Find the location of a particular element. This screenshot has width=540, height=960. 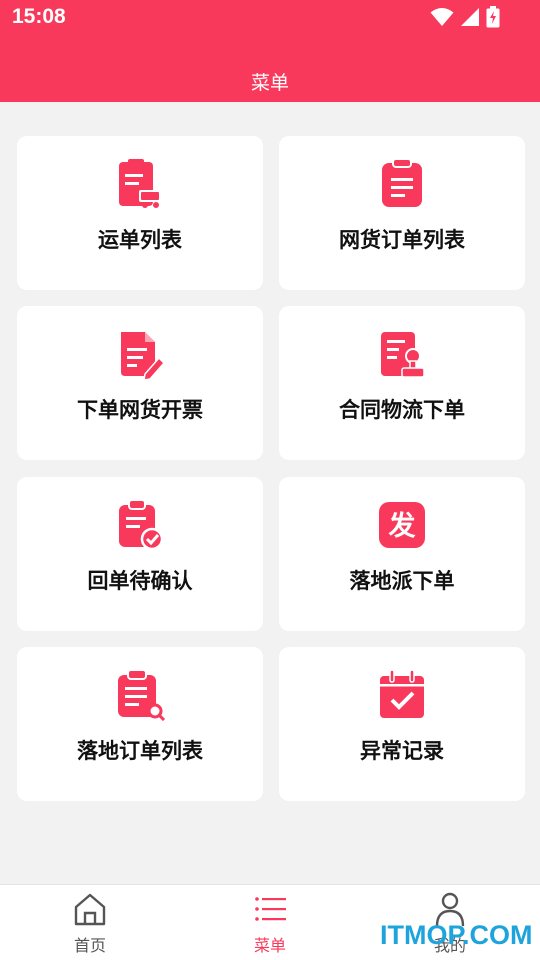

signal-icon is located at coordinates (470, 17).